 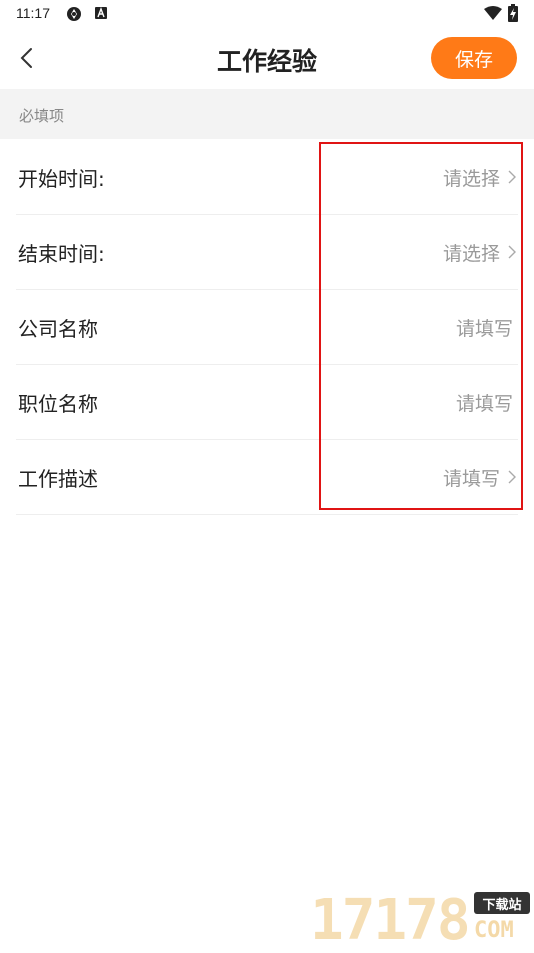 What do you see at coordinates (494, 930) in the screenshot?
I see `watermark-com: COM` at bounding box center [494, 930].